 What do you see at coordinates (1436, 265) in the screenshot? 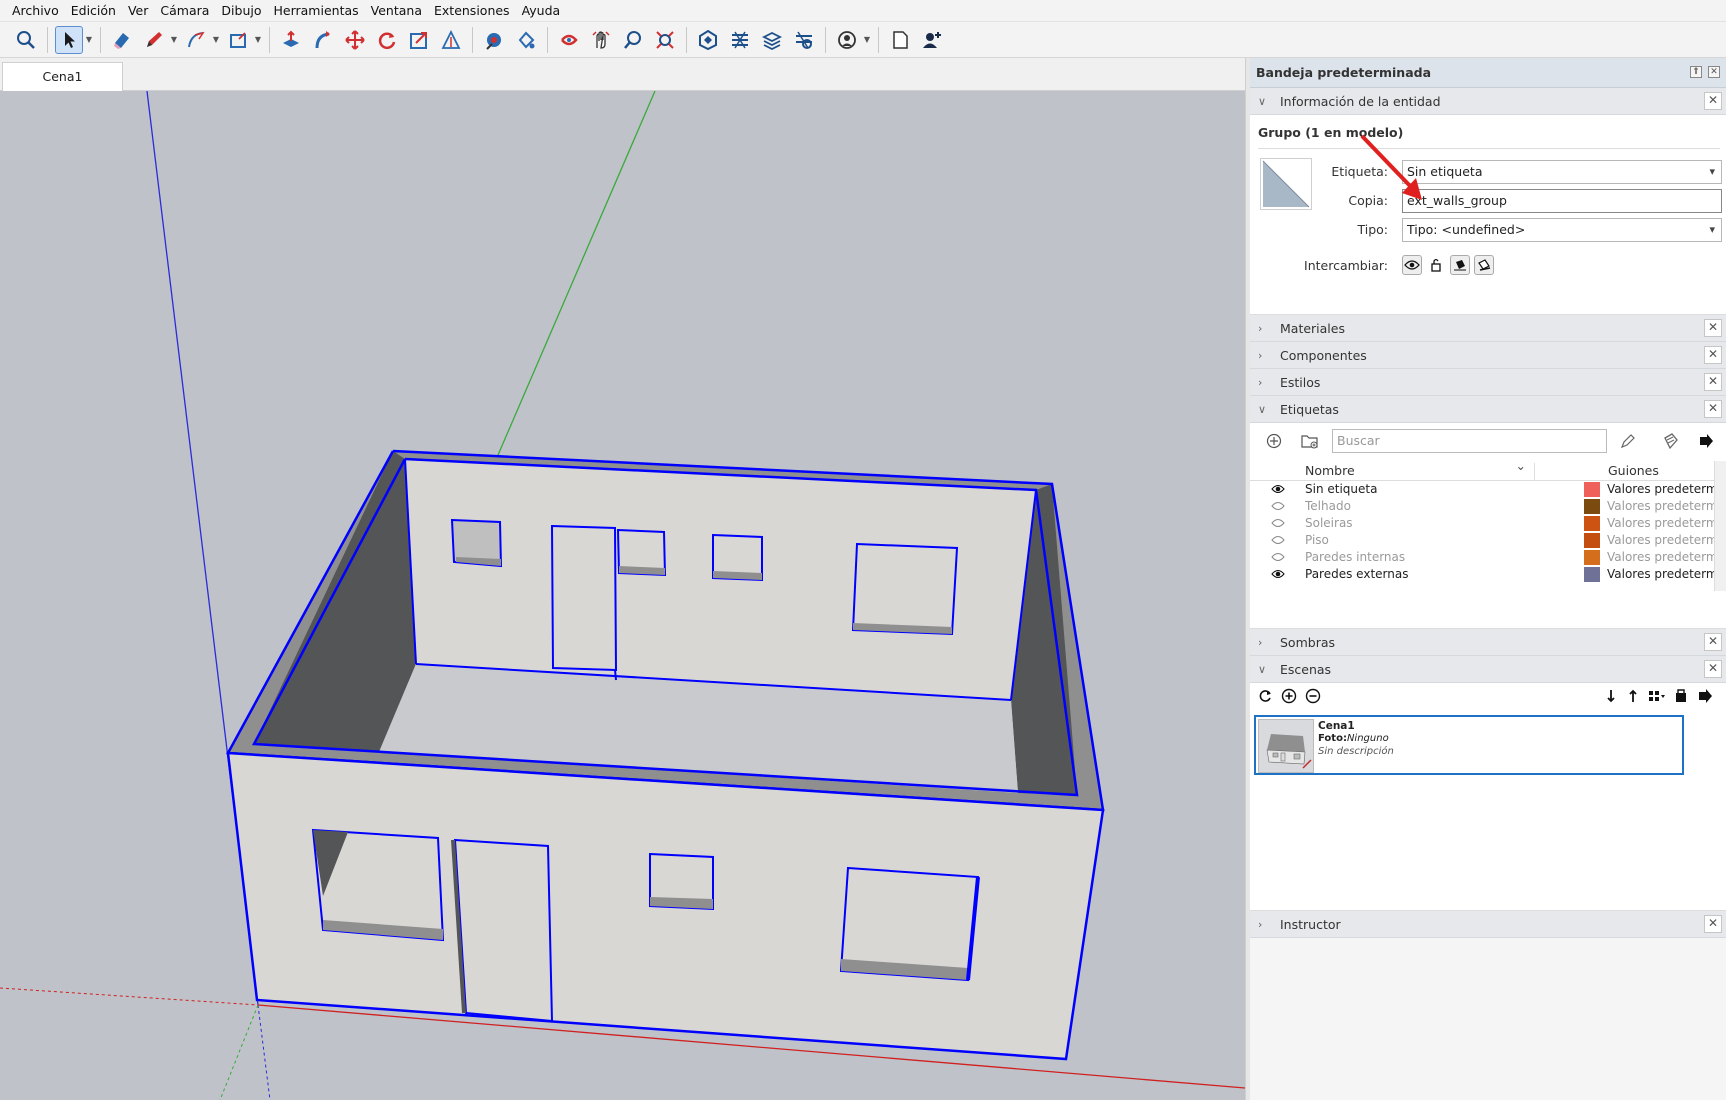
I see `lock-icon` at bounding box center [1436, 265].